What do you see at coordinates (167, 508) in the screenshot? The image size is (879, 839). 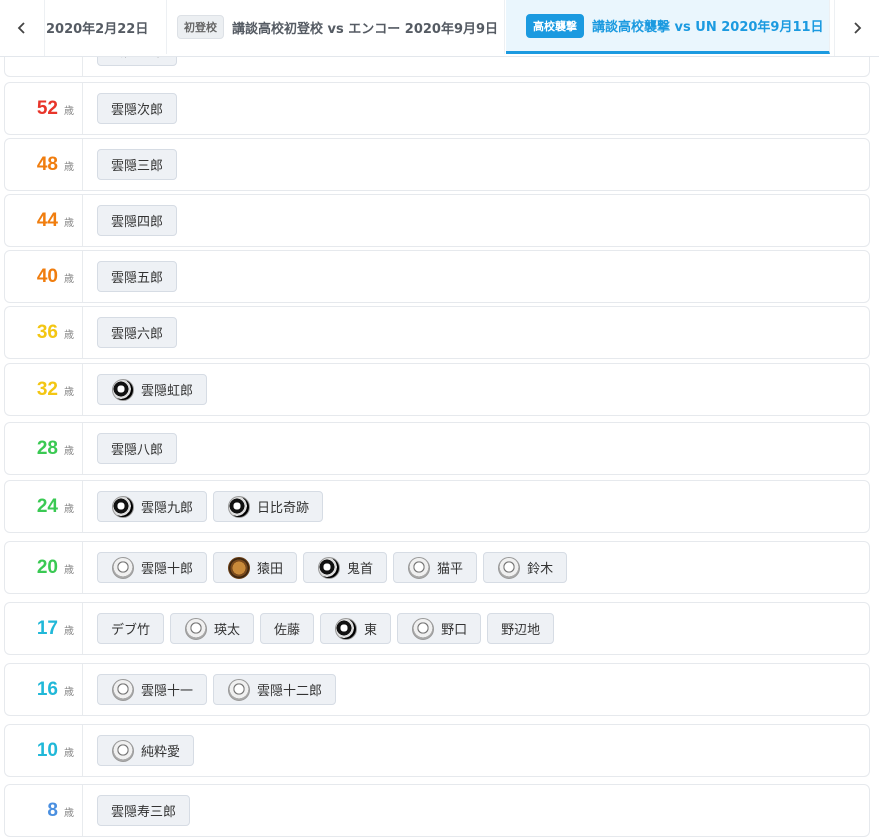 I see `character-name: 雲隠九郎` at bounding box center [167, 508].